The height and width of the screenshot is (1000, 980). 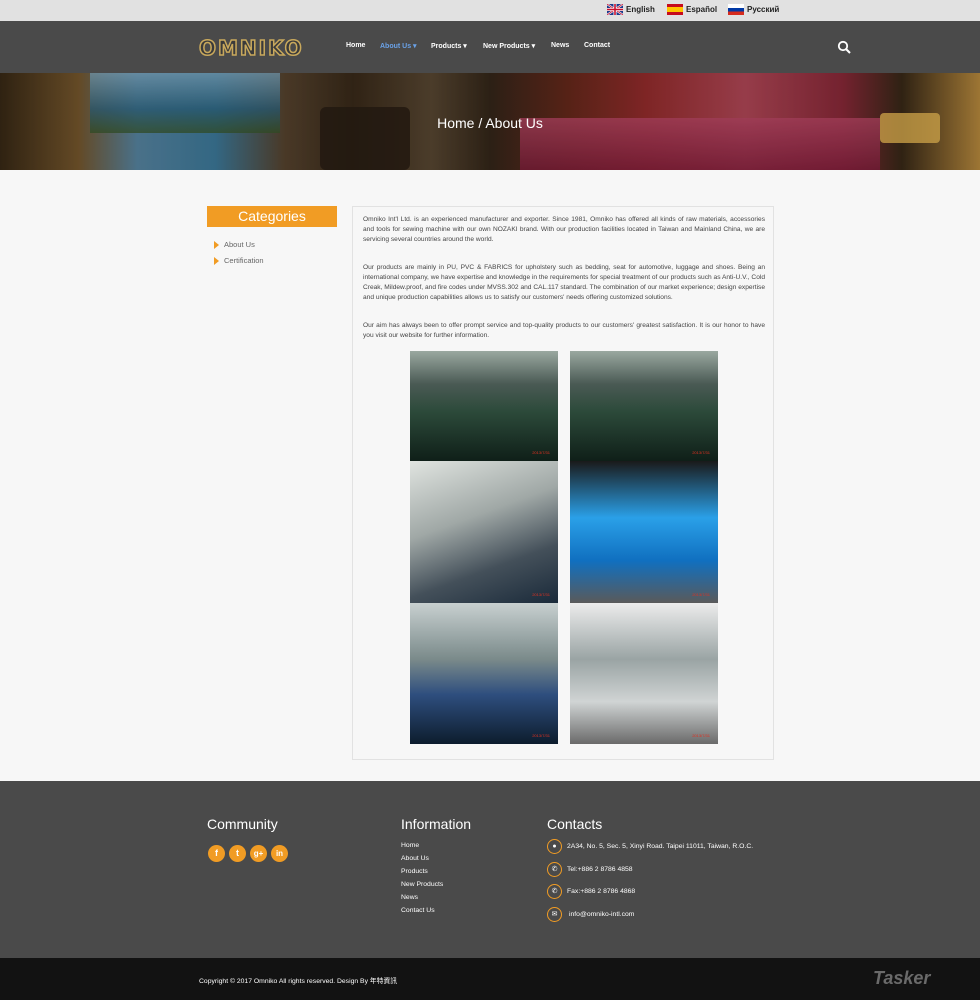 I want to click on community-heading: Community, so click(x=242, y=824).